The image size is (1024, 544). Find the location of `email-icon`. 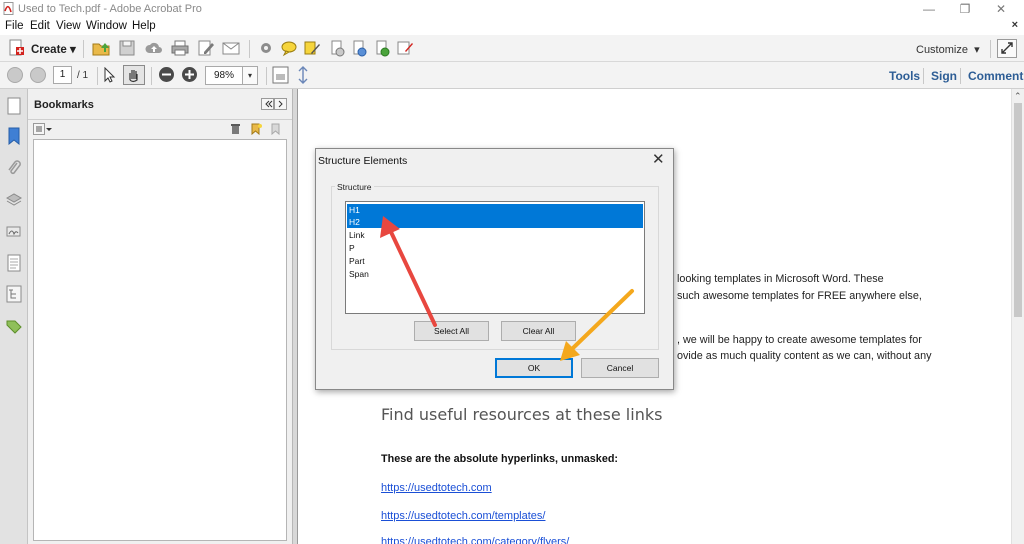

email-icon is located at coordinates (231, 48).